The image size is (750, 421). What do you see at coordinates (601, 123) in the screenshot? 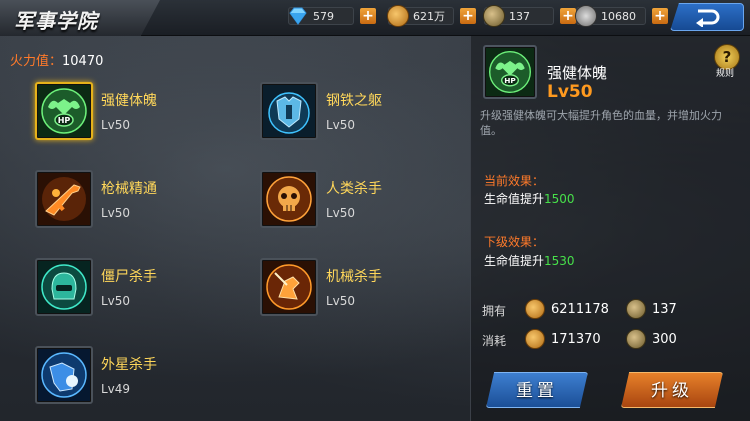
I see `selected-skill-description: 升级强健体魄可大幅提升角色的血量，并增加火力值。` at bounding box center [601, 123].